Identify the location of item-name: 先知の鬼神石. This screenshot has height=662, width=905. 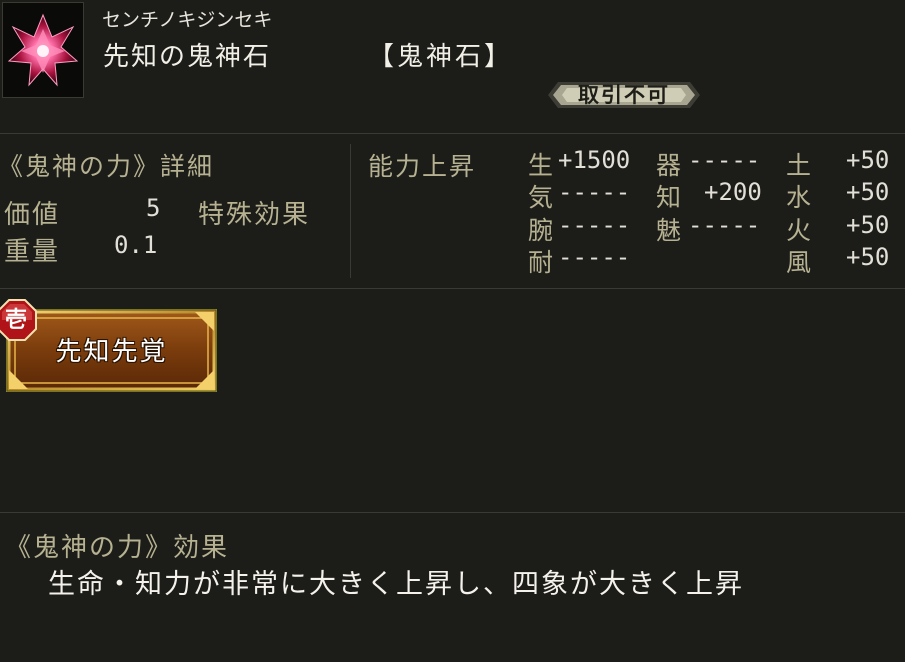
(187, 57).